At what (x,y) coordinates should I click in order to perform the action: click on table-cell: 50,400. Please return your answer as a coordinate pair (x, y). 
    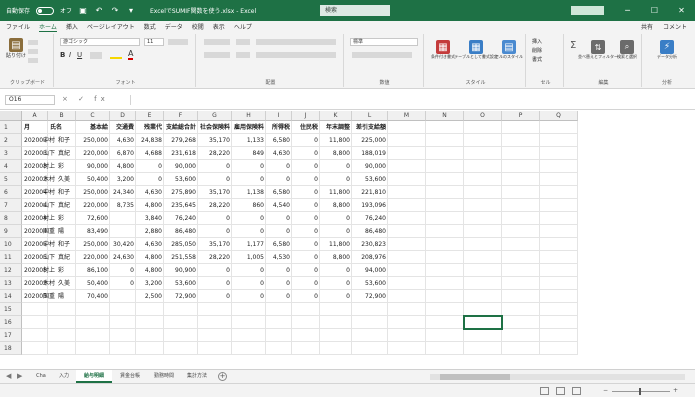
    Looking at the image, I should click on (93, 283).